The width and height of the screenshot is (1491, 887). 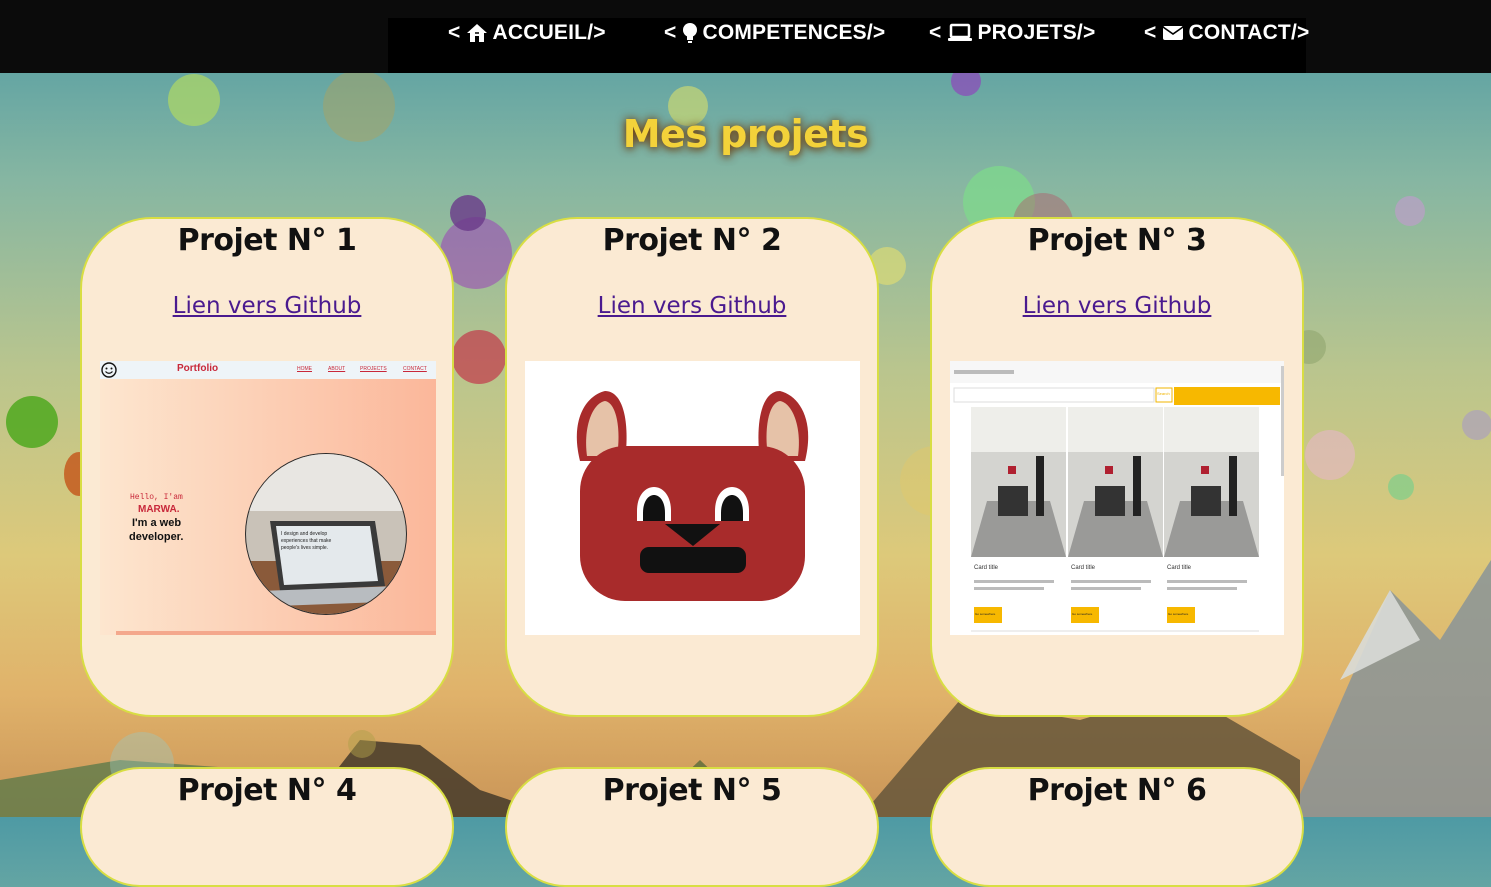 What do you see at coordinates (1163, 393) in the screenshot?
I see `thumb-search-button: Search` at bounding box center [1163, 393].